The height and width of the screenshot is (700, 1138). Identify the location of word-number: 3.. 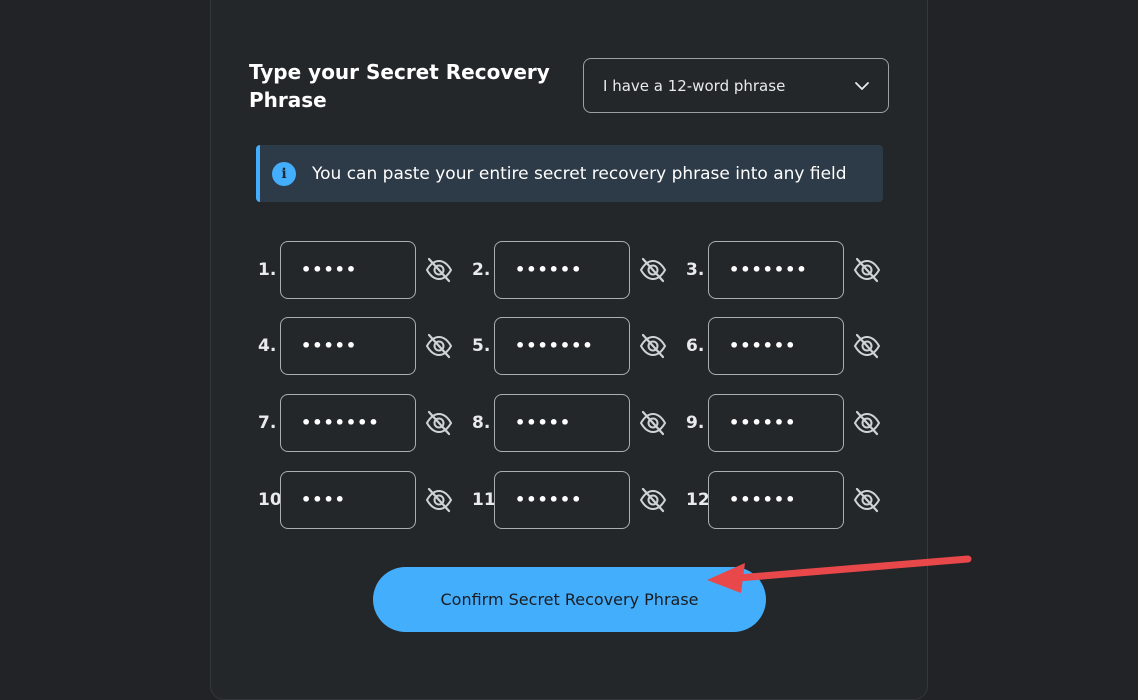
(695, 270).